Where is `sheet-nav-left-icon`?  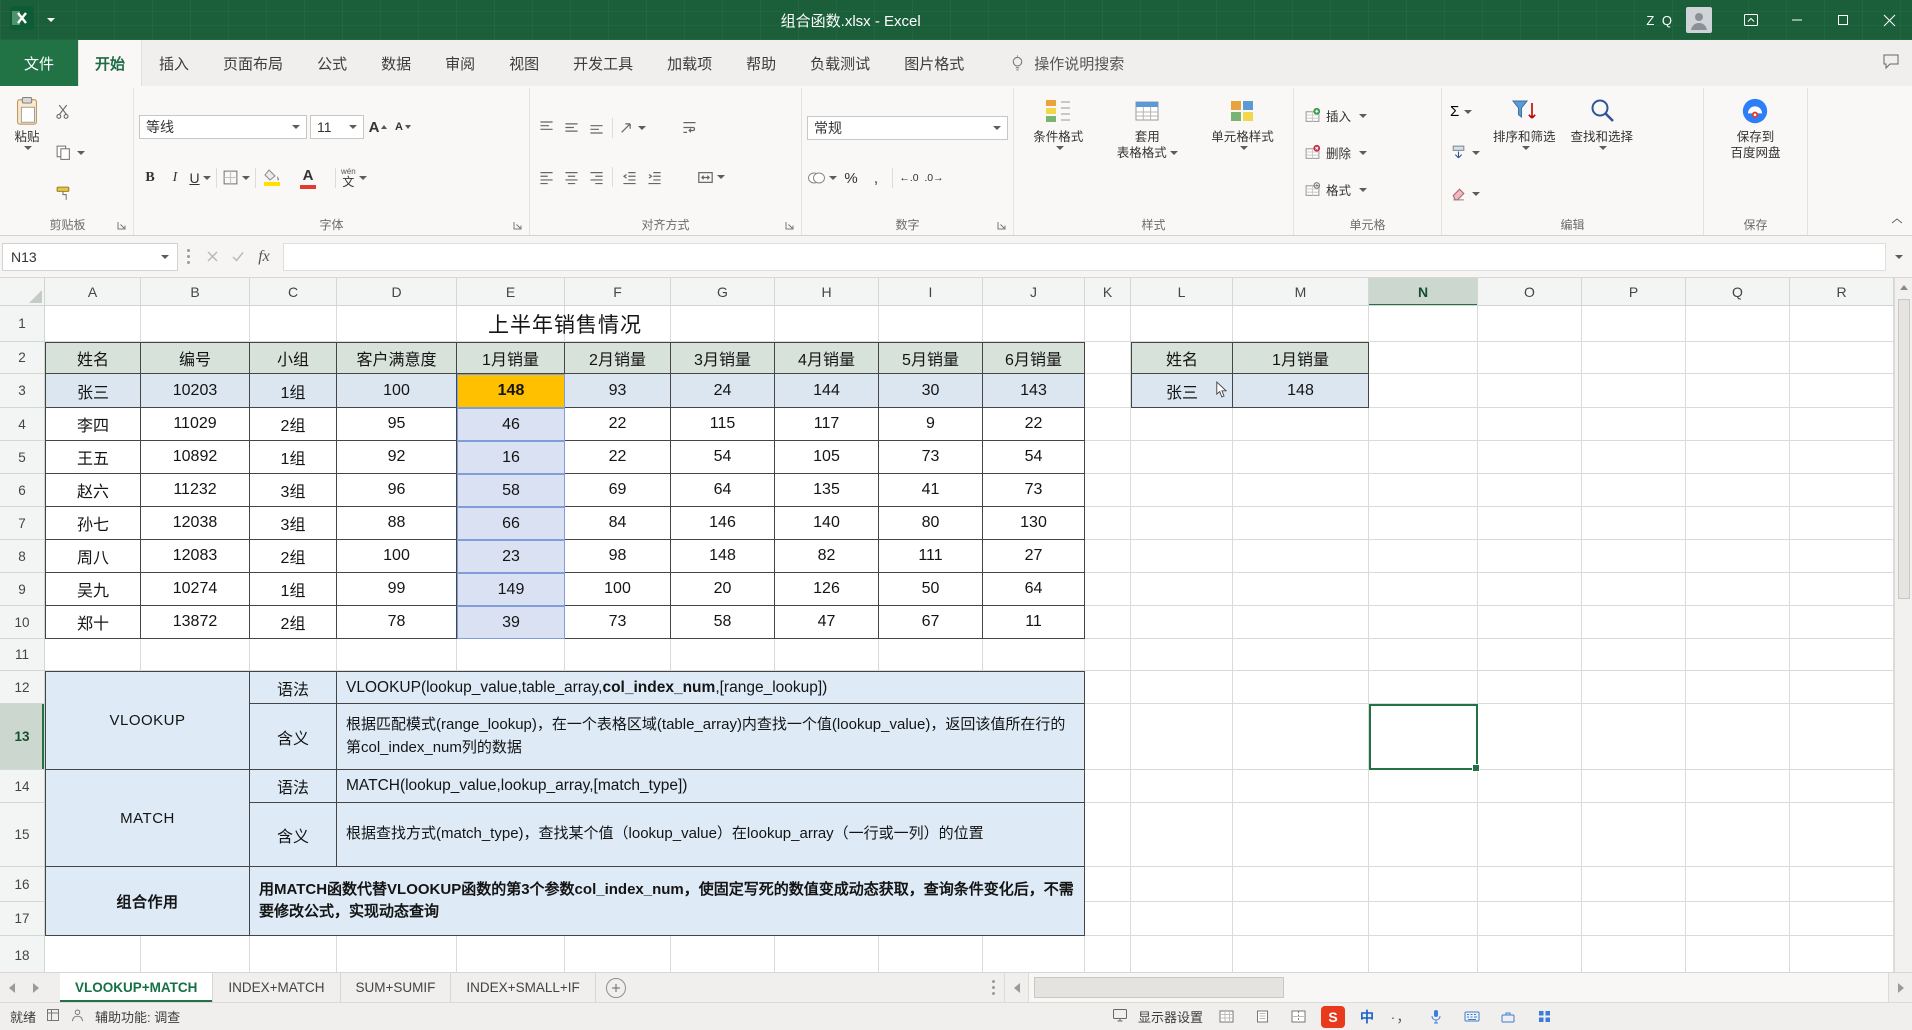 sheet-nav-left-icon is located at coordinates (12, 987).